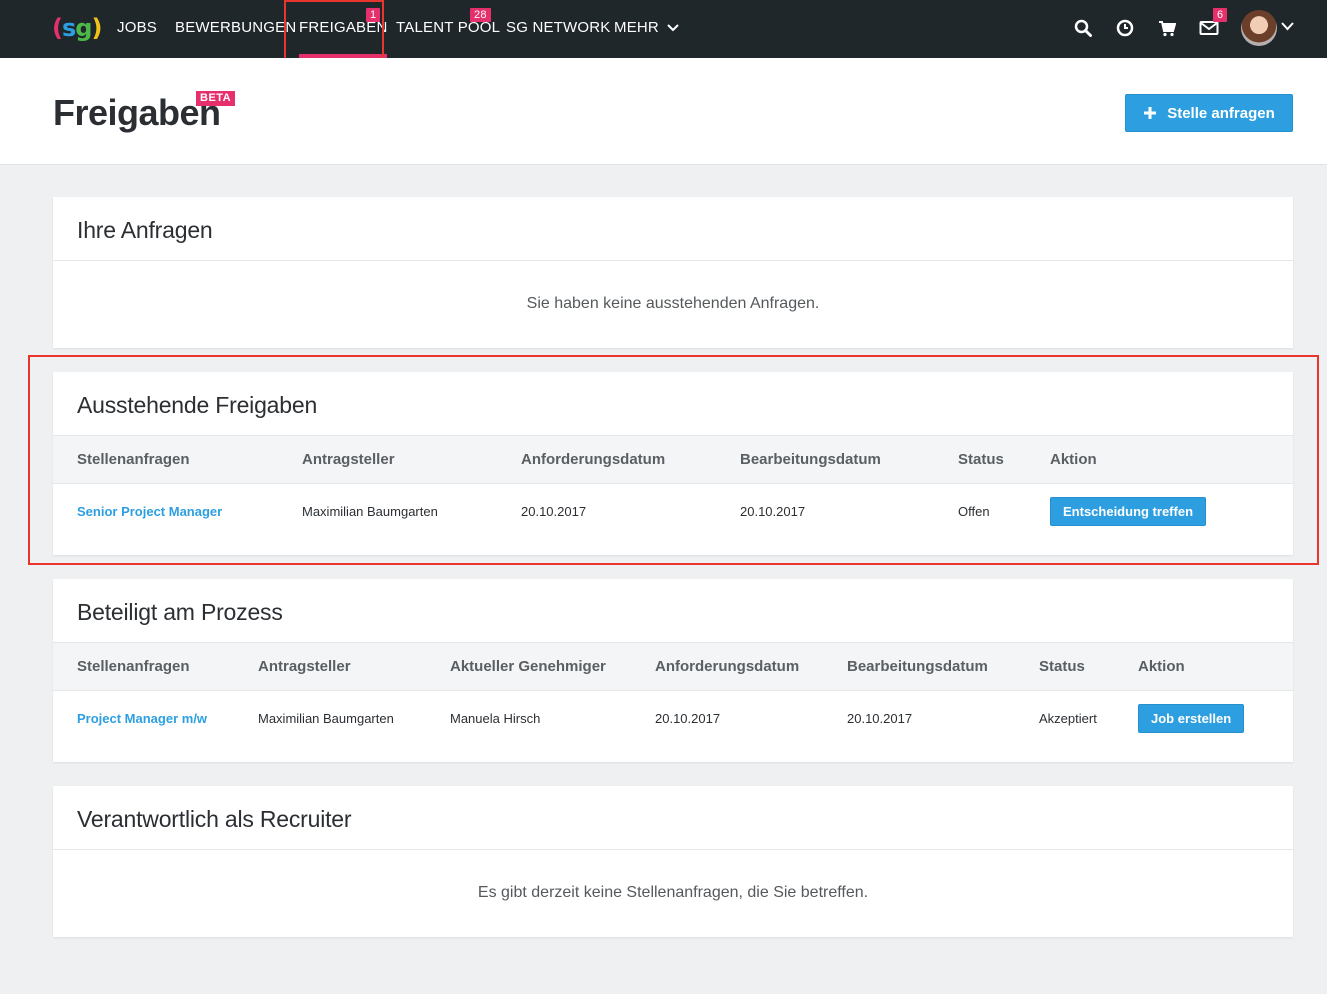 Image resolution: width=1327 pixels, height=994 pixels. What do you see at coordinates (216, 98) in the screenshot?
I see `beta-badge: BETA` at bounding box center [216, 98].